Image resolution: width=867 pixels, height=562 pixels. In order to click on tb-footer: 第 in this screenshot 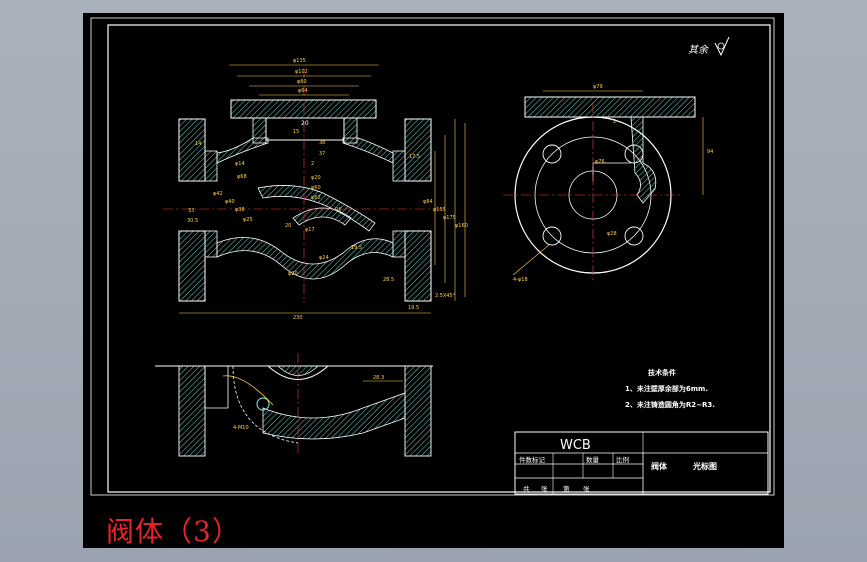, I will do `click(566, 488)`.